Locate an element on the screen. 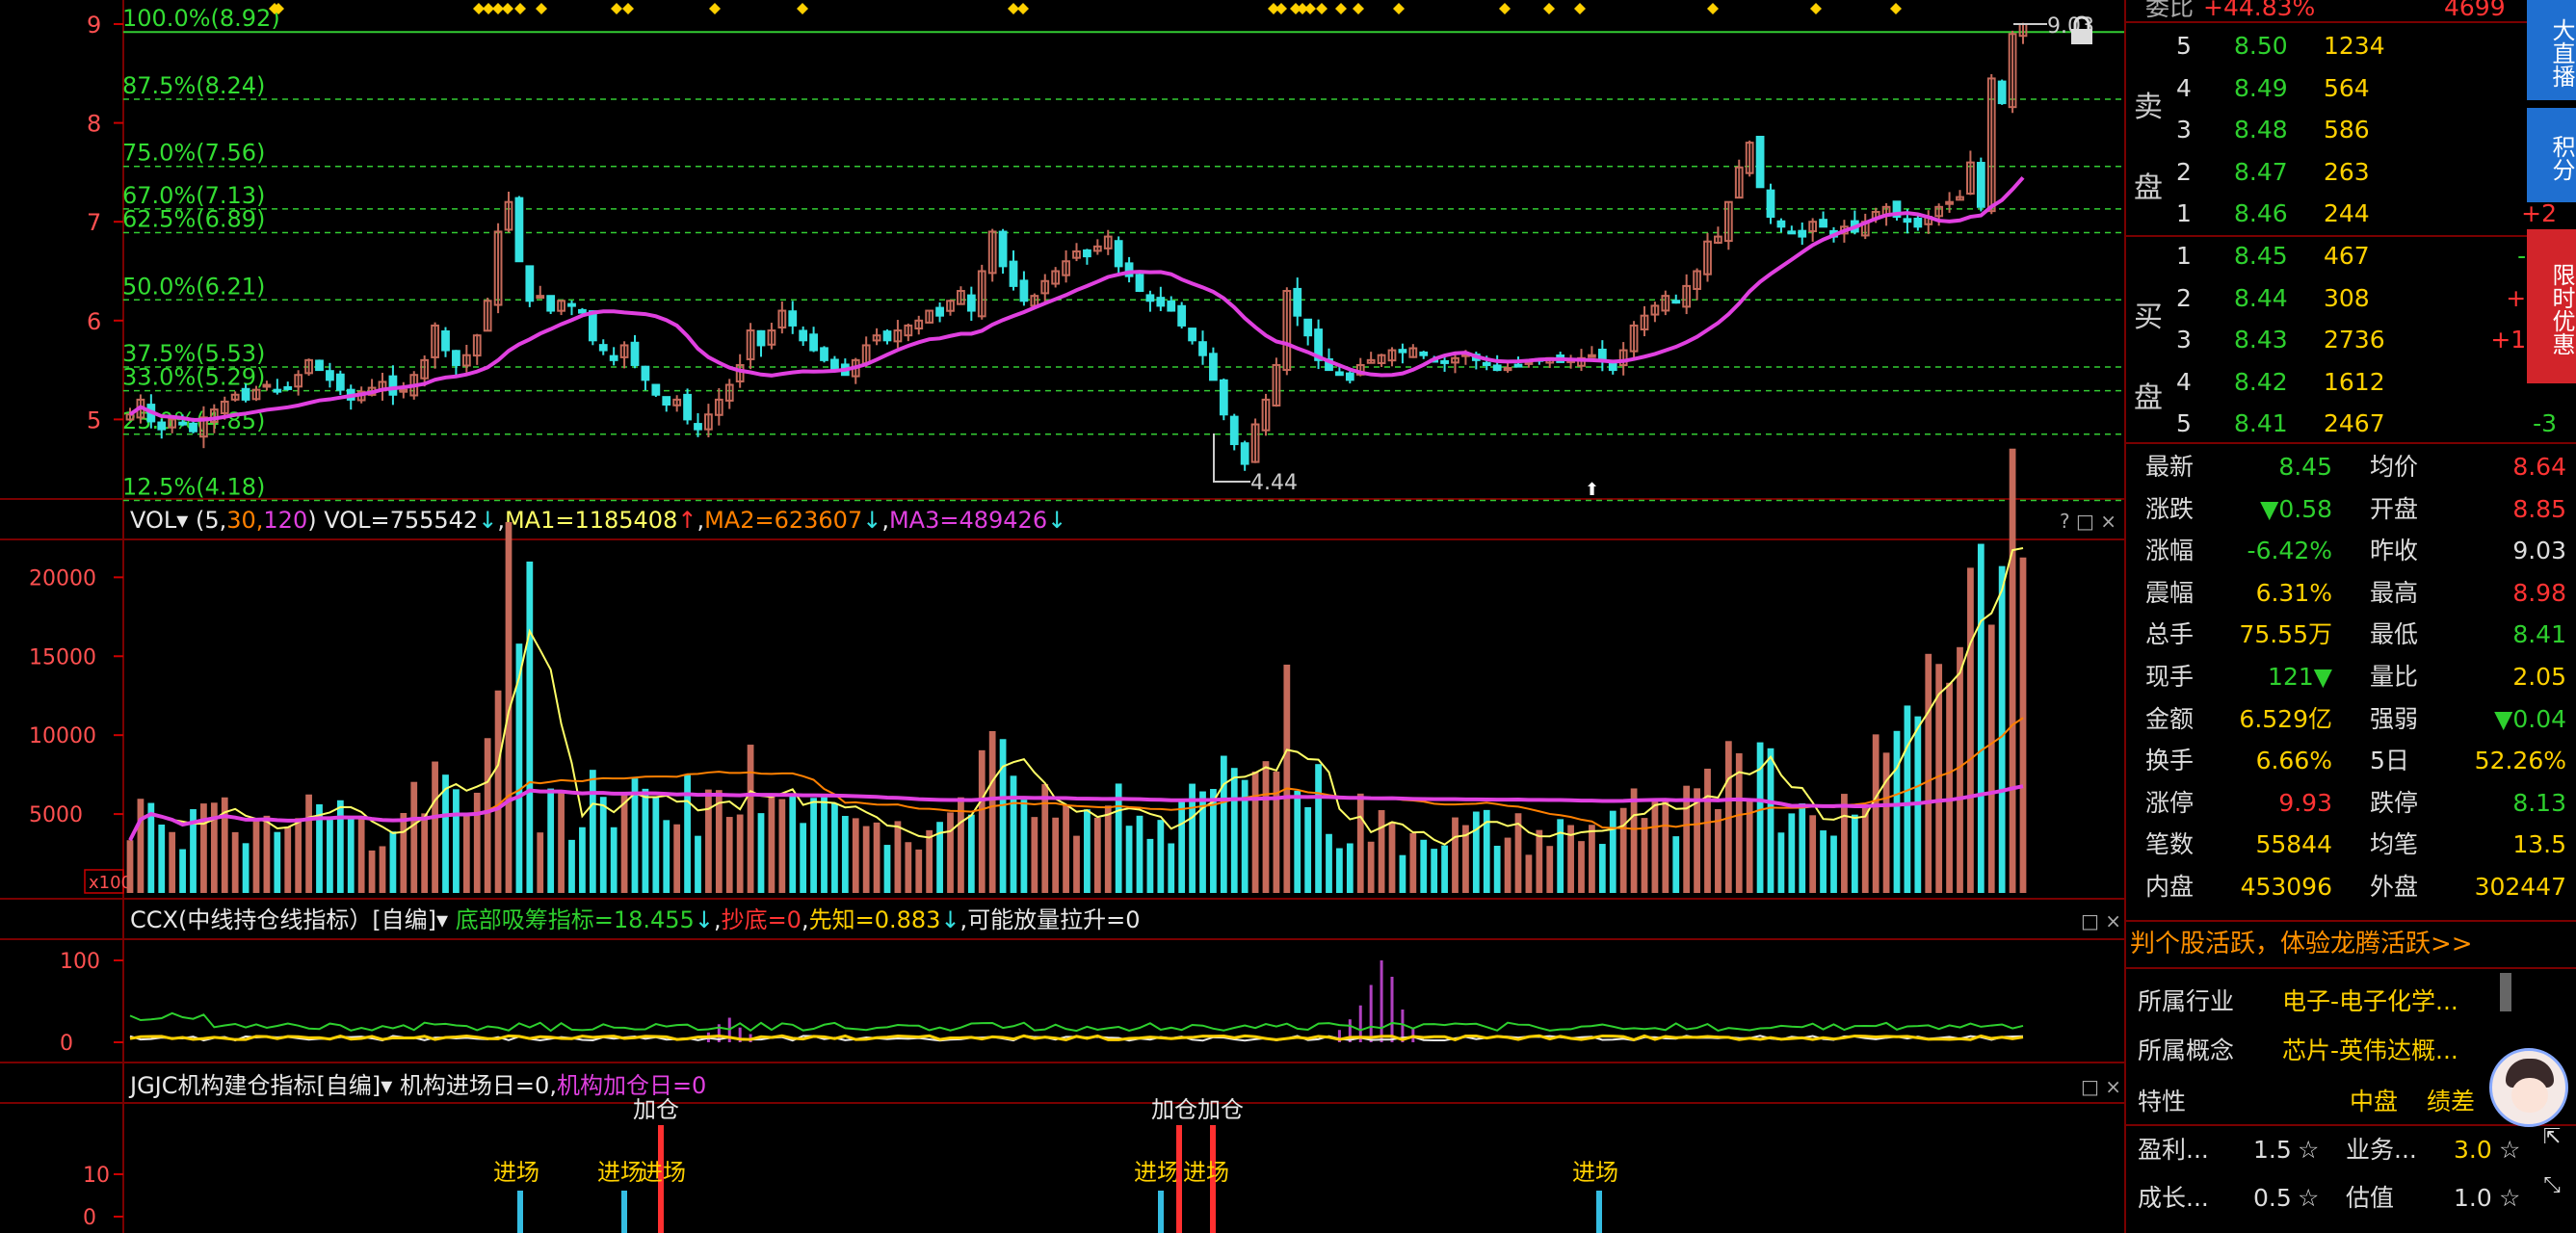 This screenshot has width=2576, height=1233. stat-label: 换手 is located at coordinates (2170, 761).